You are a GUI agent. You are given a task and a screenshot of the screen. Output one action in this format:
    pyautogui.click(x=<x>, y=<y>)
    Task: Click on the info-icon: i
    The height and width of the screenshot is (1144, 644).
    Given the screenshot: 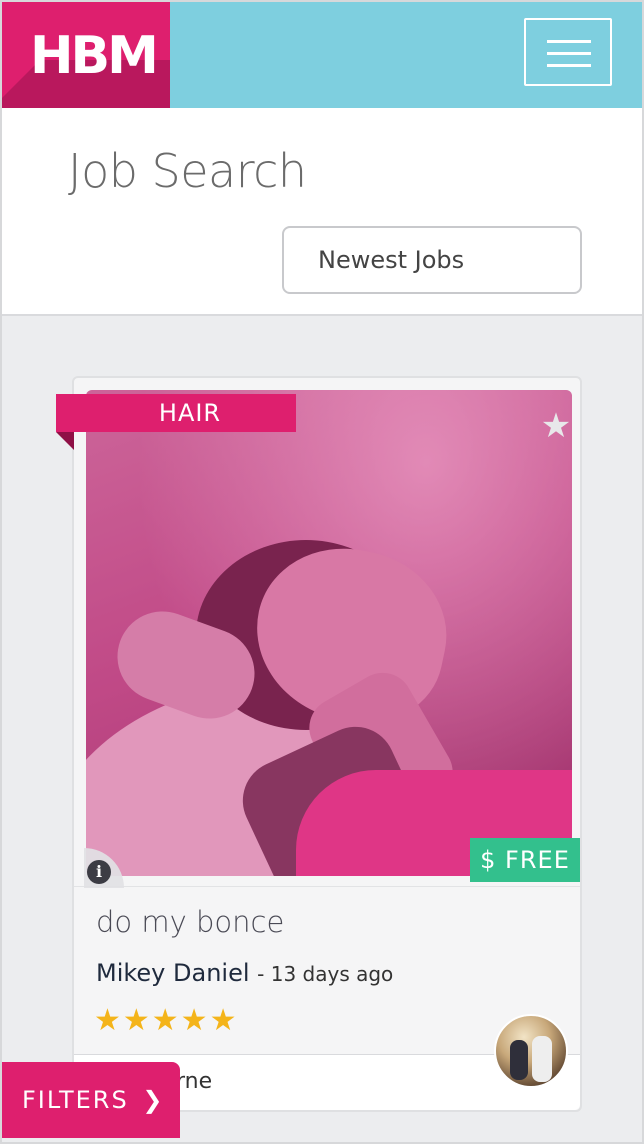 What is the action you would take?
    pyautogui.click(x=99, y=872)
    